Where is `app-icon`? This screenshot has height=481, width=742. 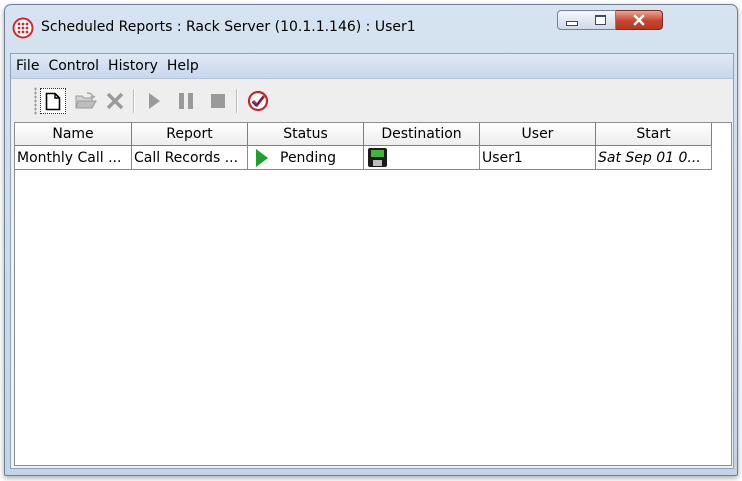 app-icon is located at coordinates (23, 28).